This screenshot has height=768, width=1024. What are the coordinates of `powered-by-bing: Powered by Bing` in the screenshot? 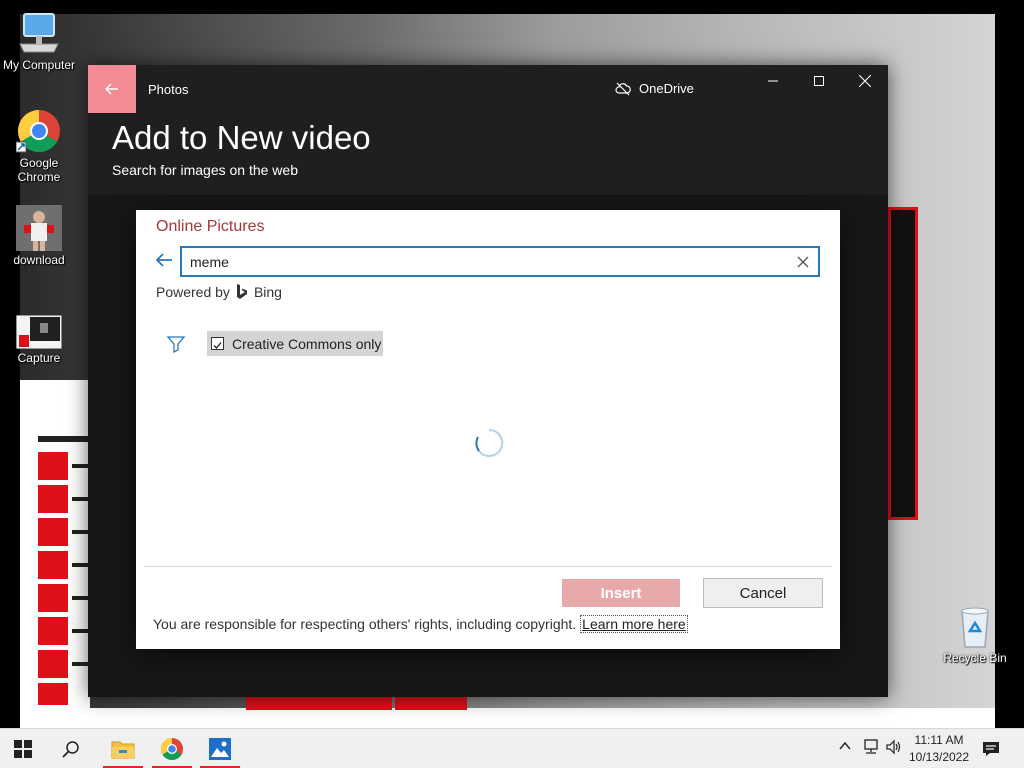 It's located at (219, 292).